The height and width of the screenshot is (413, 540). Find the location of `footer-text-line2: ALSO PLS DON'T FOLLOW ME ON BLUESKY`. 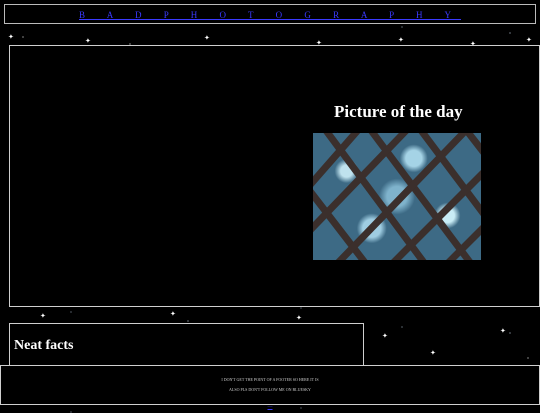

footer-text-line2: ALSO PLS DON'T FOLLOW ME ON BLUESKY is located at coordinates (270, 389).